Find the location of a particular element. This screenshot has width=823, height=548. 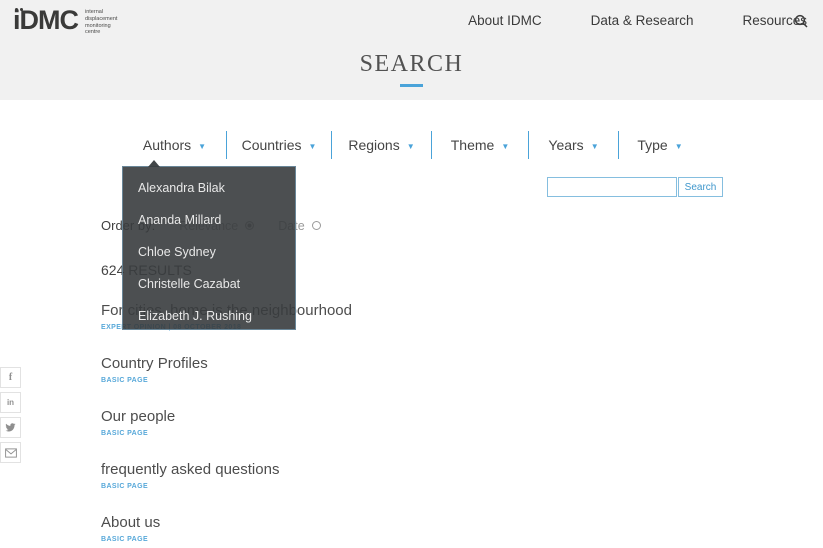

result-item: About us BASIC PAGE is located at coordinates (361, 528).